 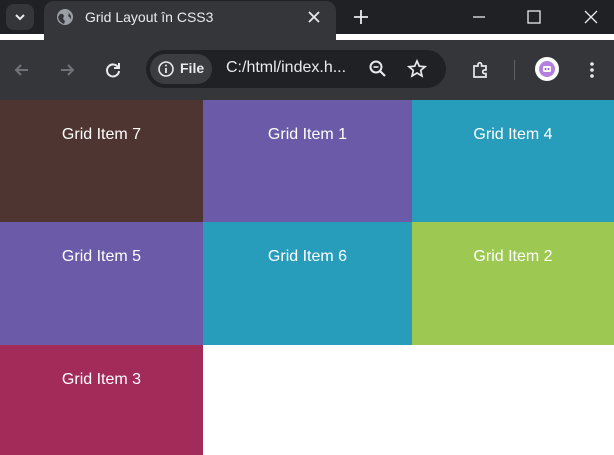 I want to click on back-arrow-icon, so click(x=22, y=70).